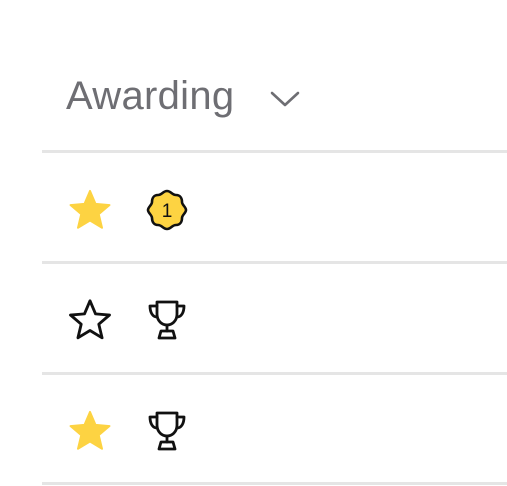  Describe the element at coordinates (285, 99) in the screenshot. I see `chevron-down-icon` at that location.